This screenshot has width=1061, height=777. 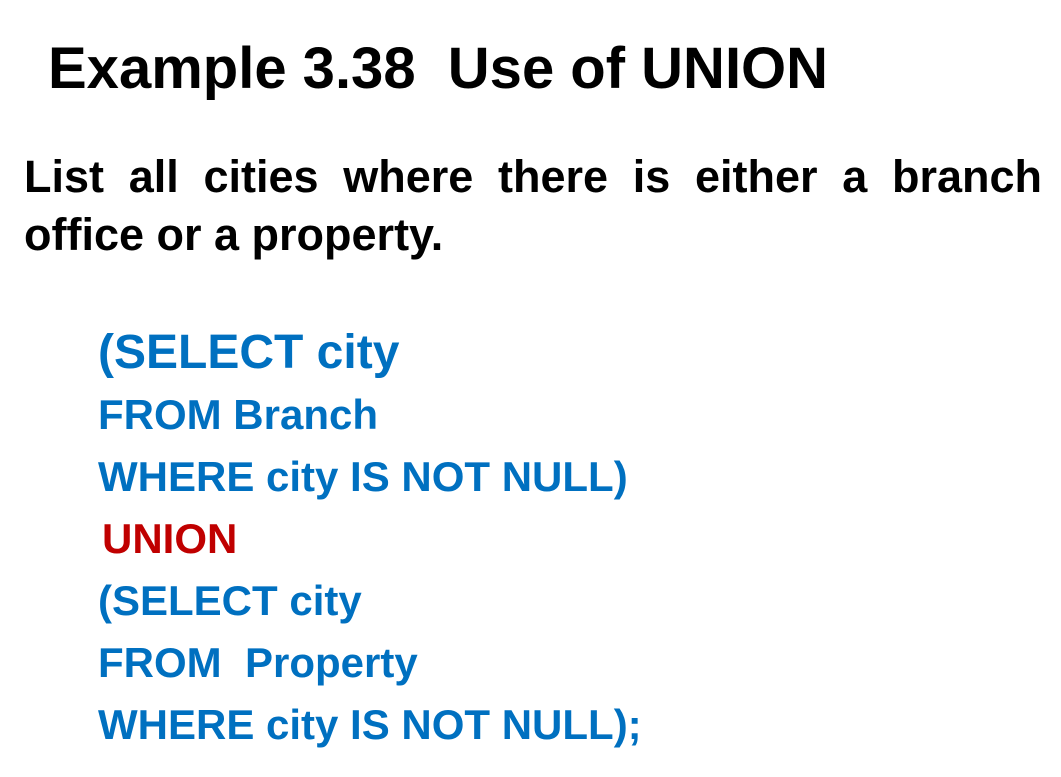 I want to click on sql-line-from-property: FROM Property, so click(x=258, y=662).